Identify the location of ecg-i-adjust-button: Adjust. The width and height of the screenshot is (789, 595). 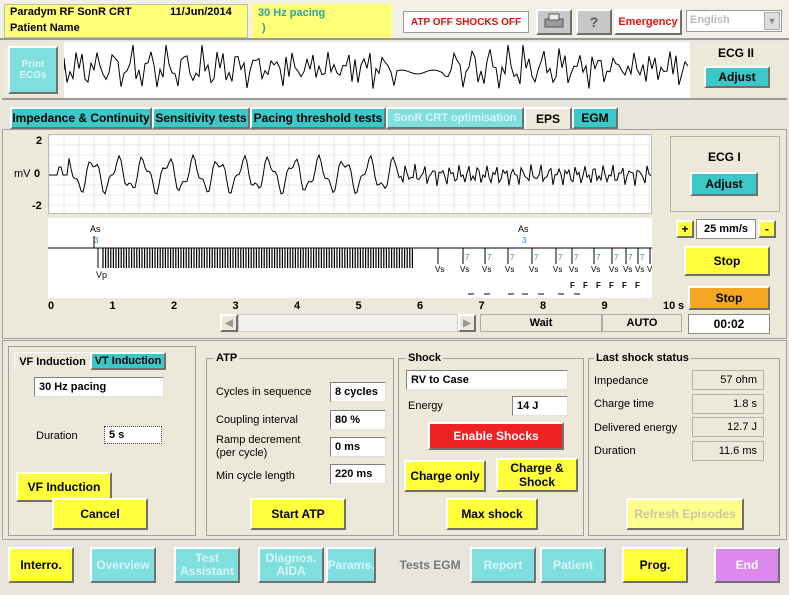
(724, 184).